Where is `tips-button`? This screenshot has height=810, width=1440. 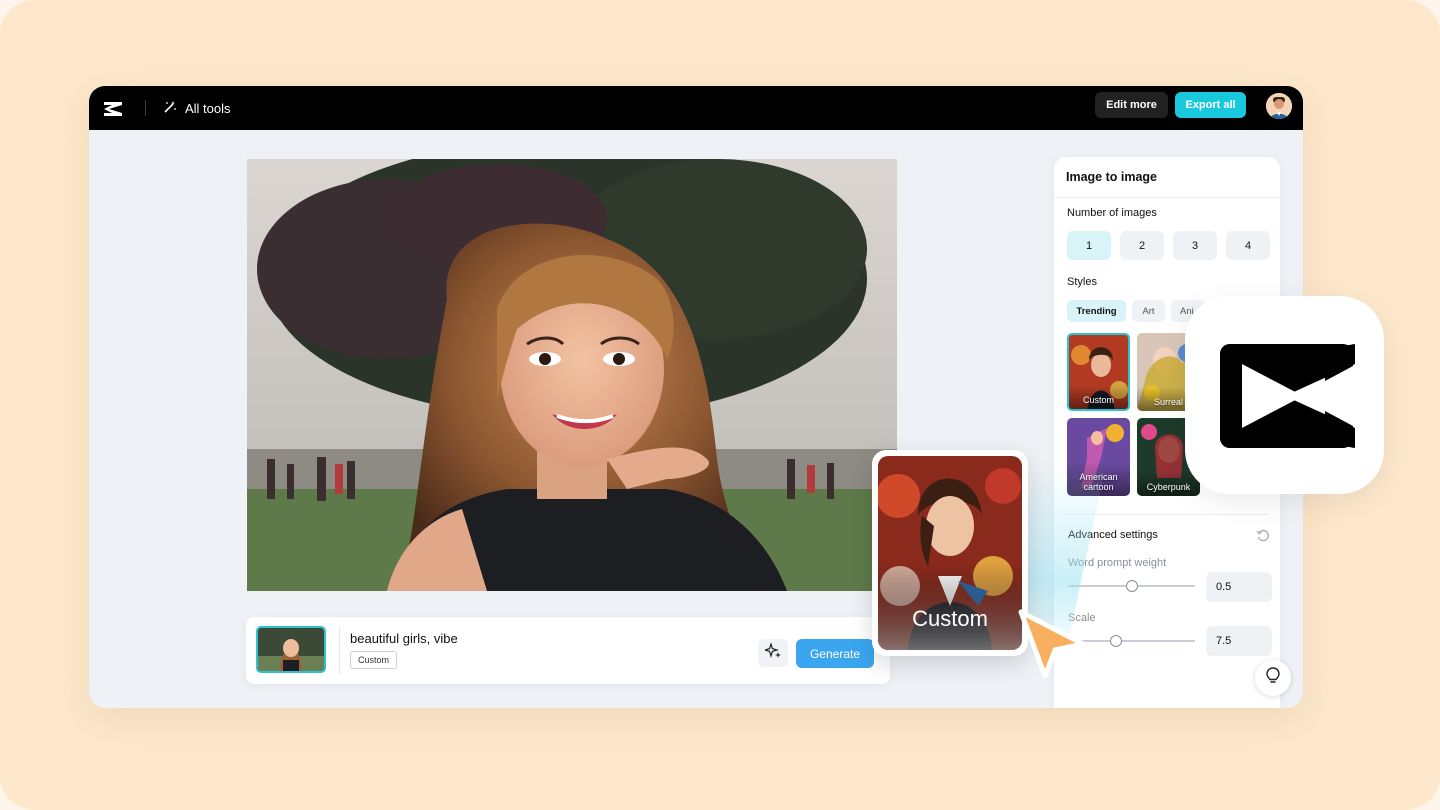
tips-button is located at coordinates (1273, 678).